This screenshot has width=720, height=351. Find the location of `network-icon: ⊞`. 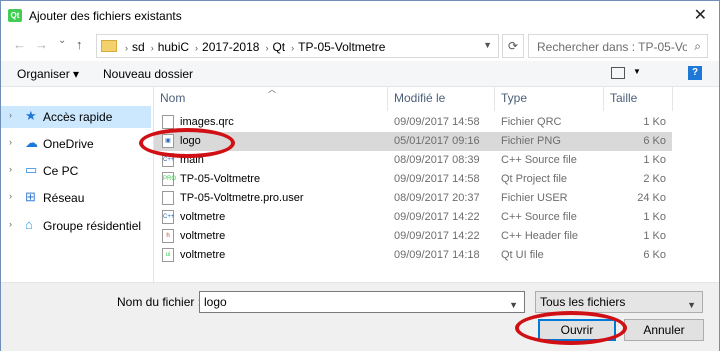

network-icon: ⊞ is located at coordinates (30, 196).